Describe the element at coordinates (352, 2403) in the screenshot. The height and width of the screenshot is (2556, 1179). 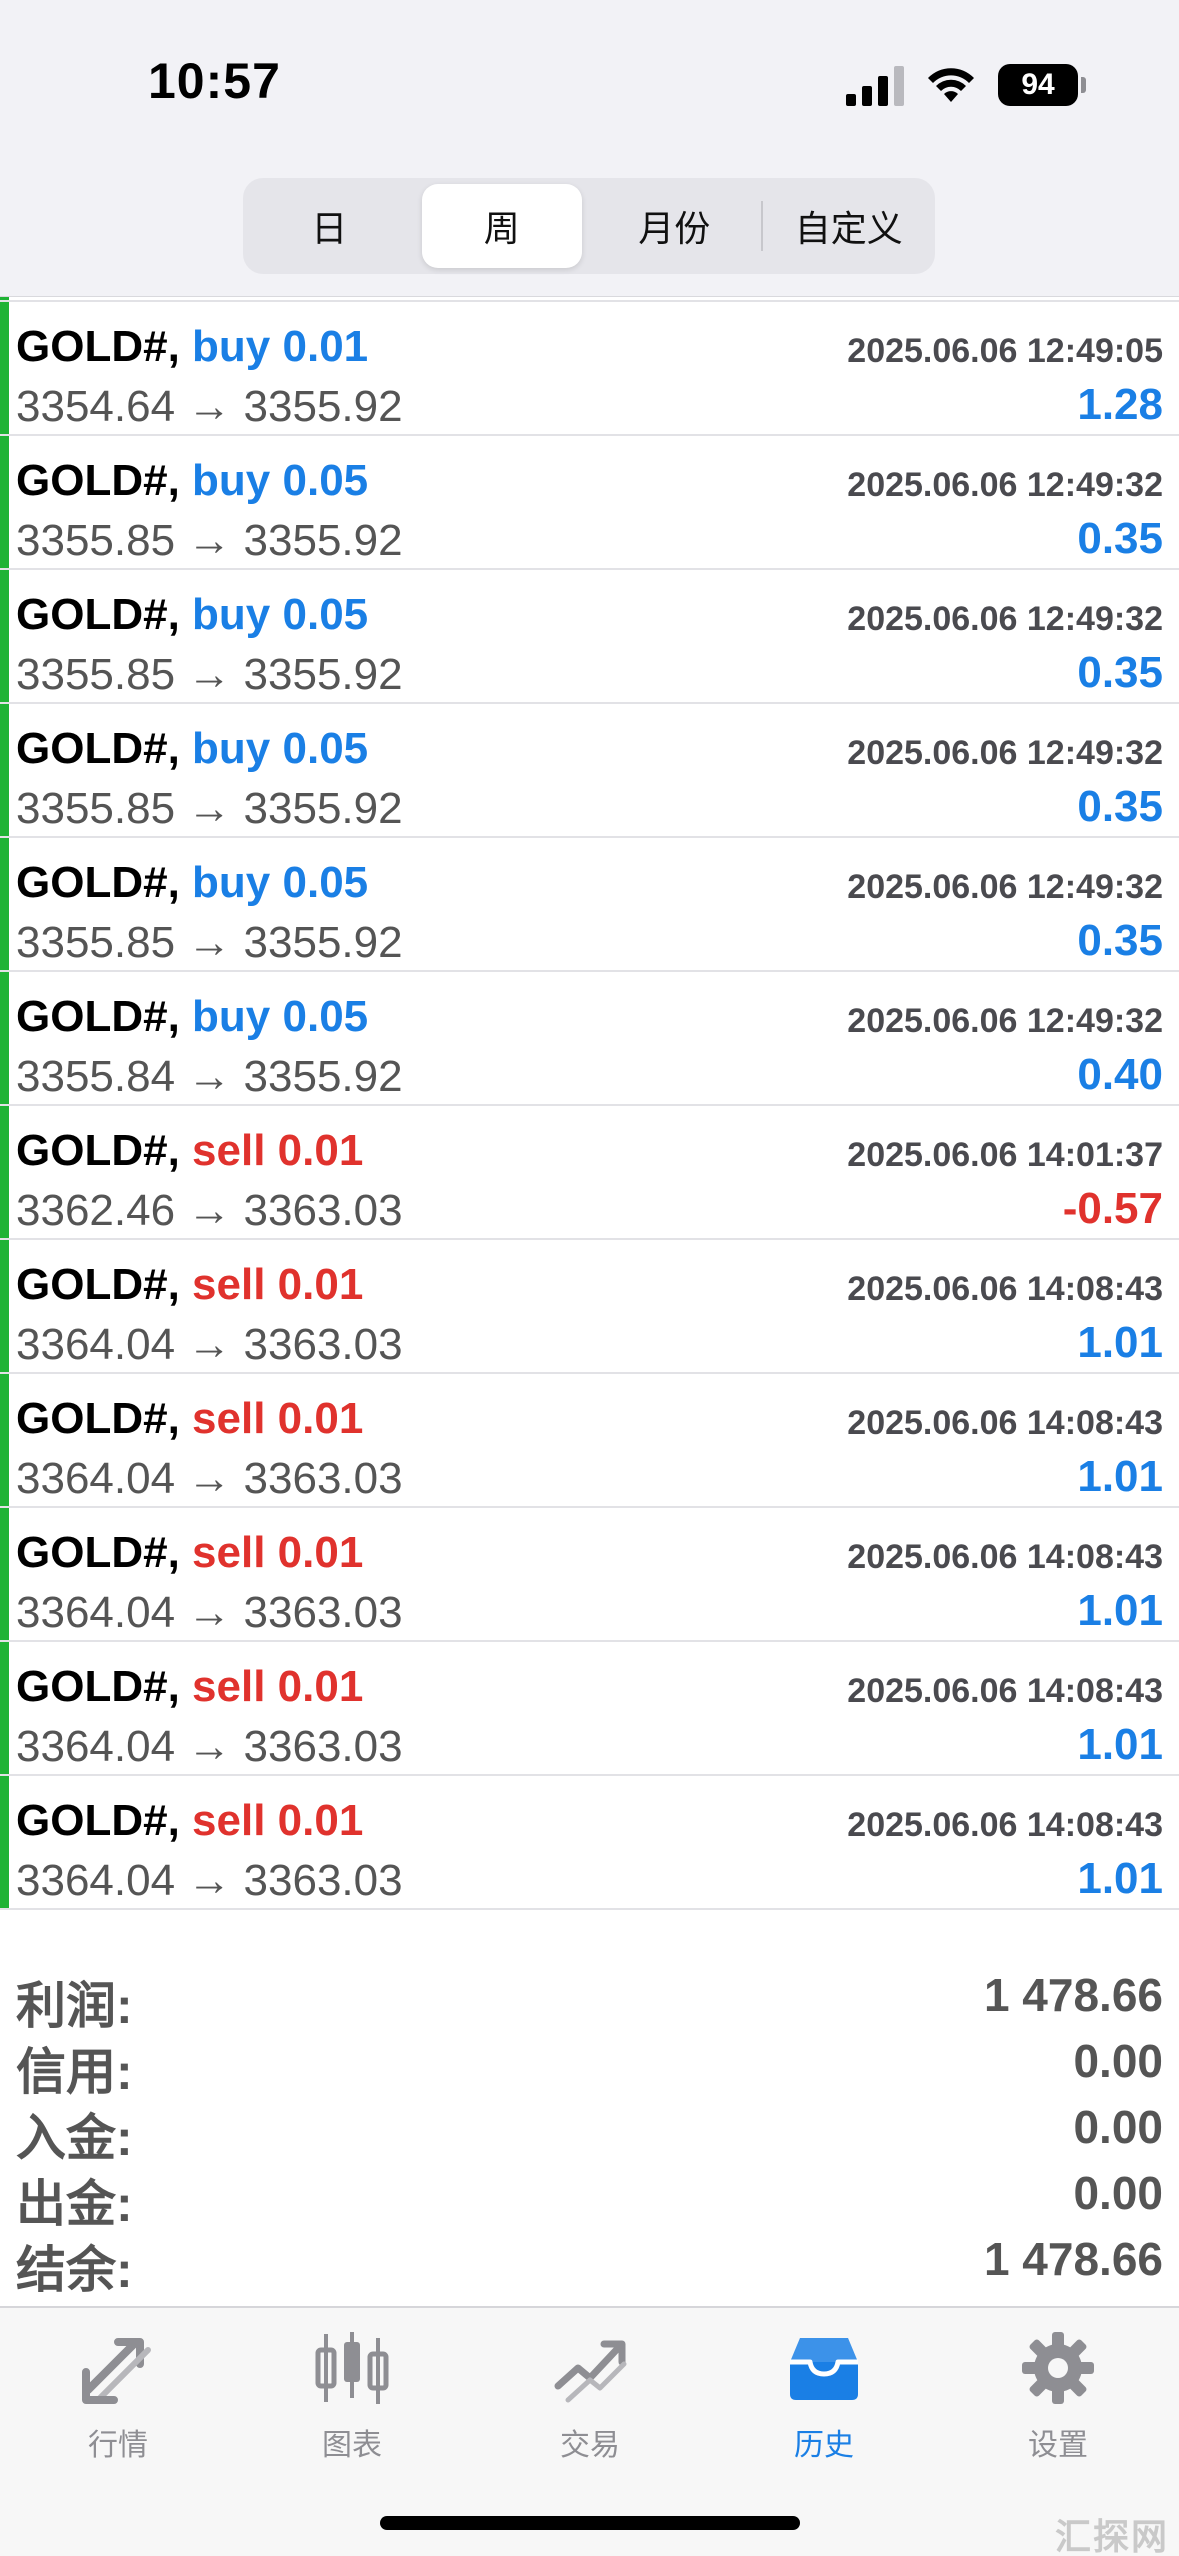
I see `tab-chart: 图表` at that location.